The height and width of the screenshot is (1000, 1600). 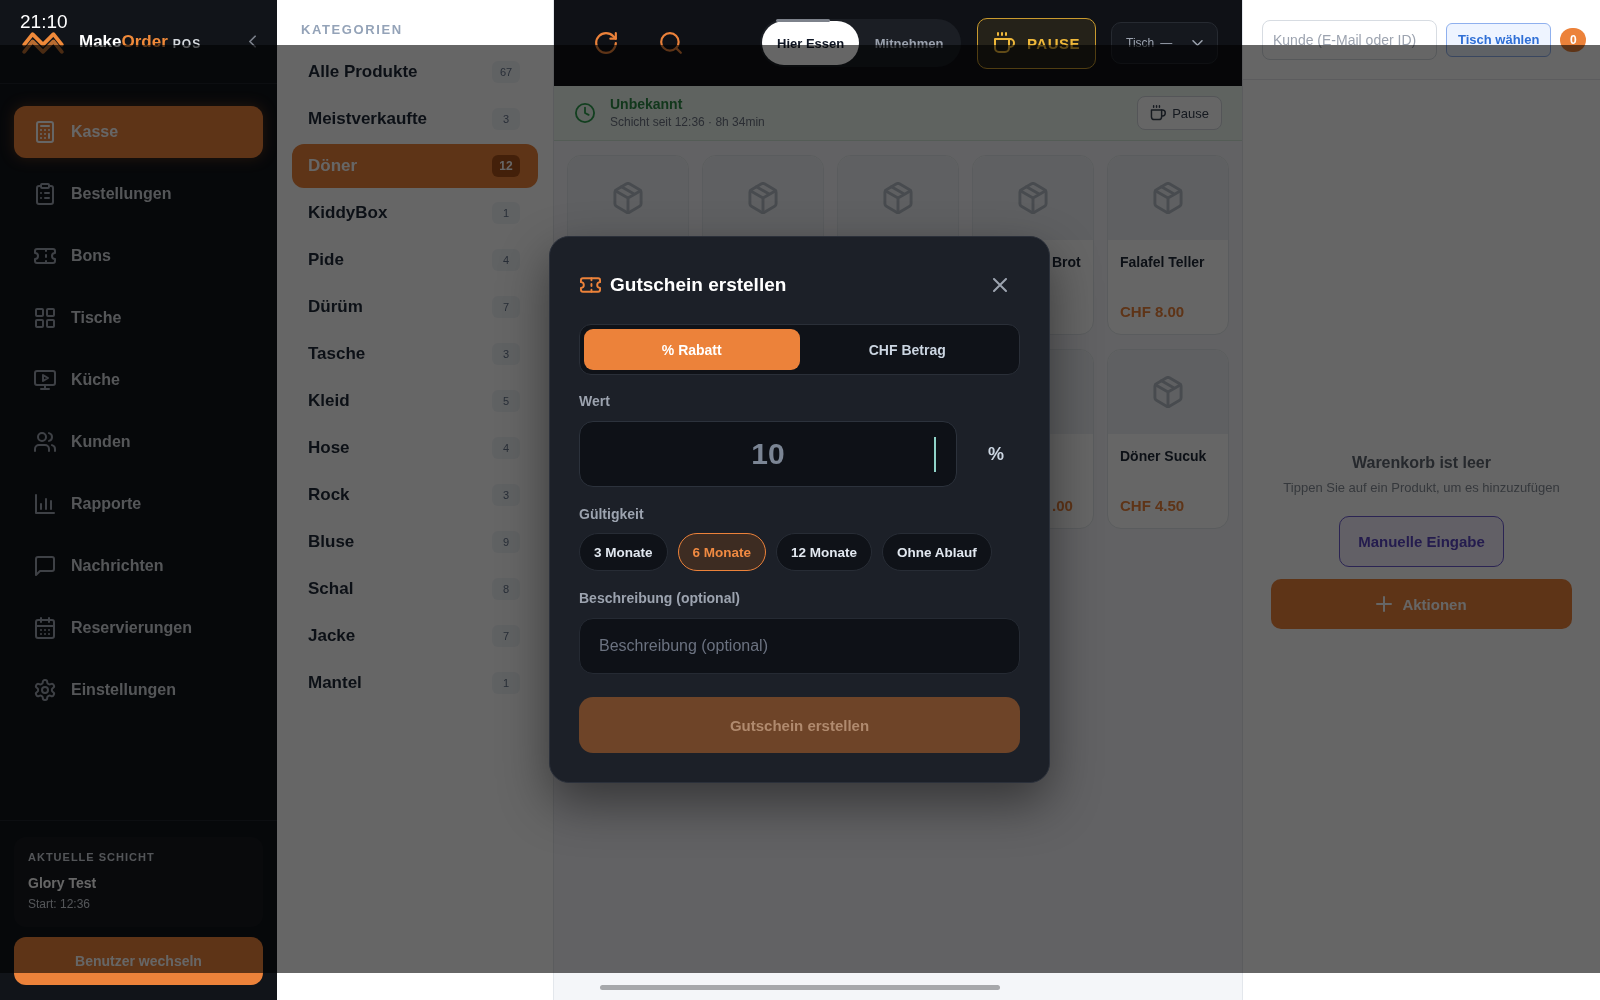 I want to click on chevron-left-icon, so click(x=252, y=41).